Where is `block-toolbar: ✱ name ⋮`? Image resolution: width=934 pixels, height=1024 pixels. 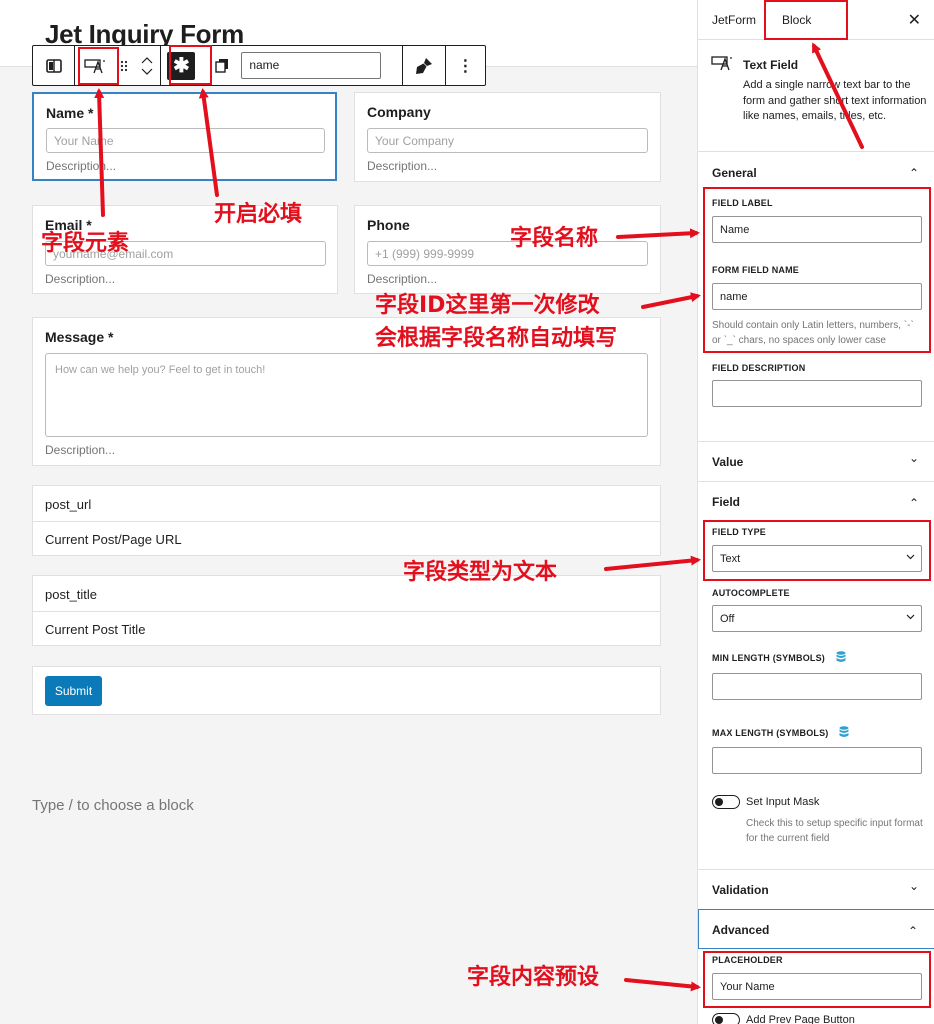
block-toolbar: ✱ name ⋮ is located at coordinates (259, 65).